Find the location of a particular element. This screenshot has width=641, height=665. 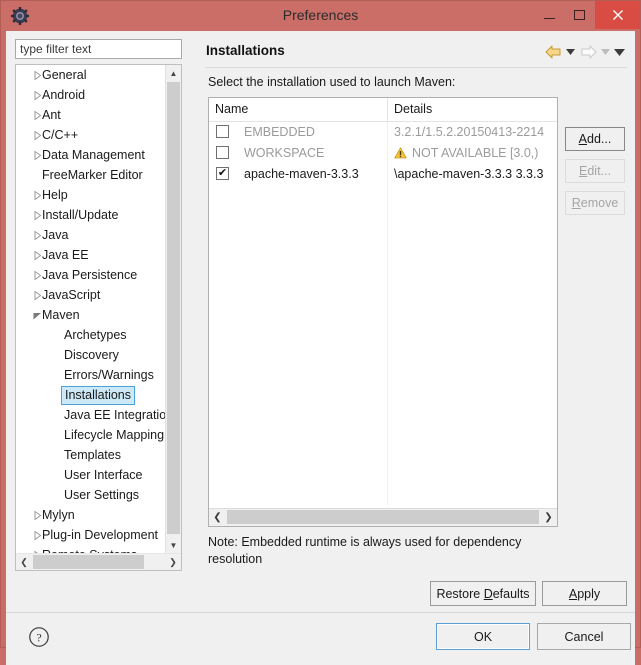

restore-defaults-button: Restore Defaults is located at coordinates (483, 593).